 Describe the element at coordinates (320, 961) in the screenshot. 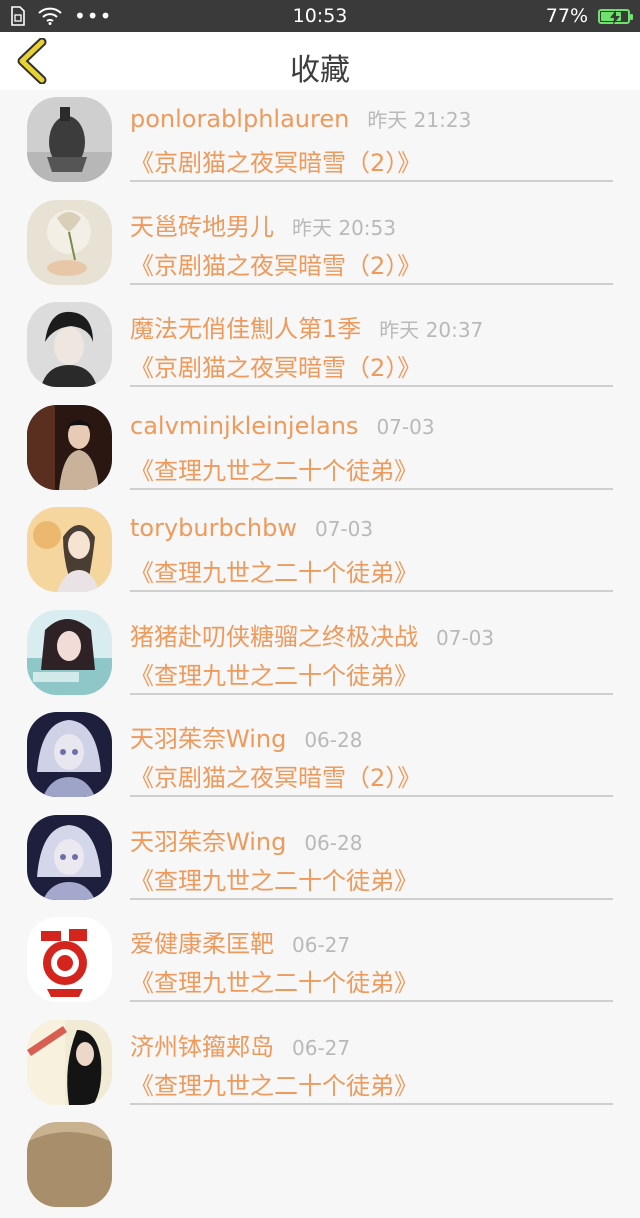

I see `list-item: 爱健康柔匡靶 06-27 《查理九世之二十个徒弟》` at that location.